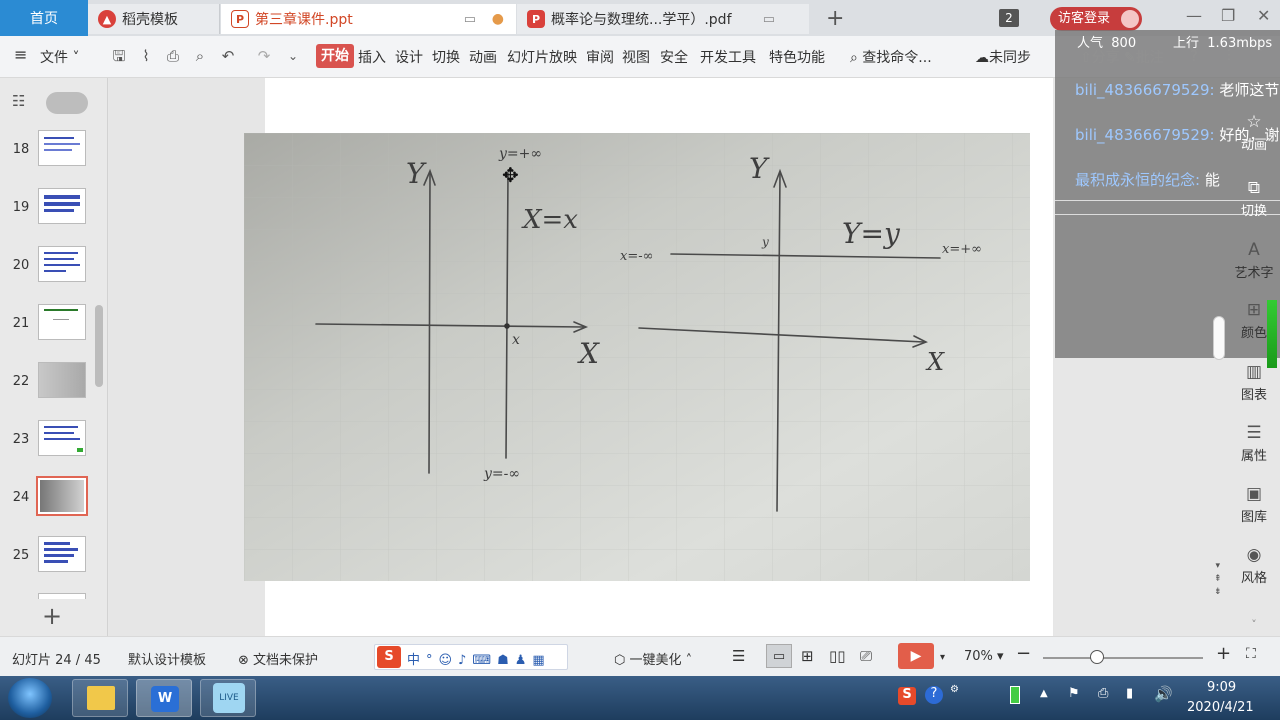  Describe the element at coordinates (119, 56) in the screenshot. I see `save-icon: 🖫` at that location.